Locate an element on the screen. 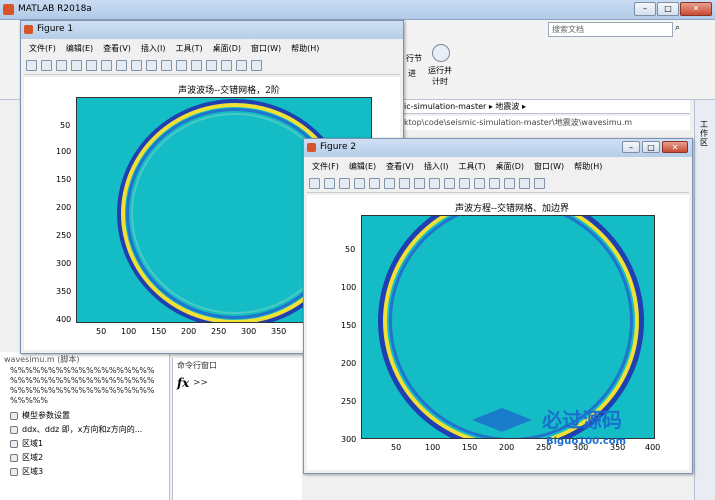  y-tick: 50 is located at coordinates (350, 249).